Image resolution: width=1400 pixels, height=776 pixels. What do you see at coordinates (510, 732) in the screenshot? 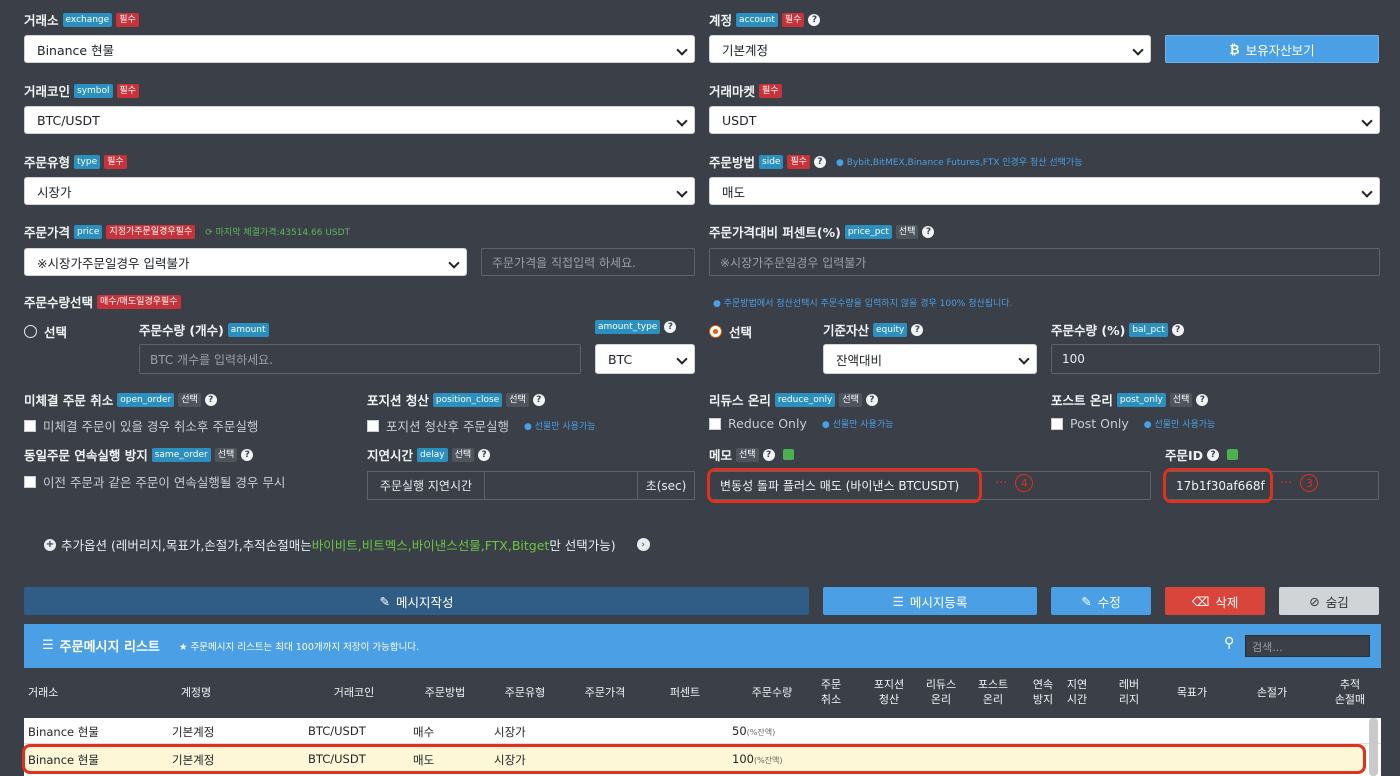
I see `cell-type: 시장가` at bounding box center [510, 732].